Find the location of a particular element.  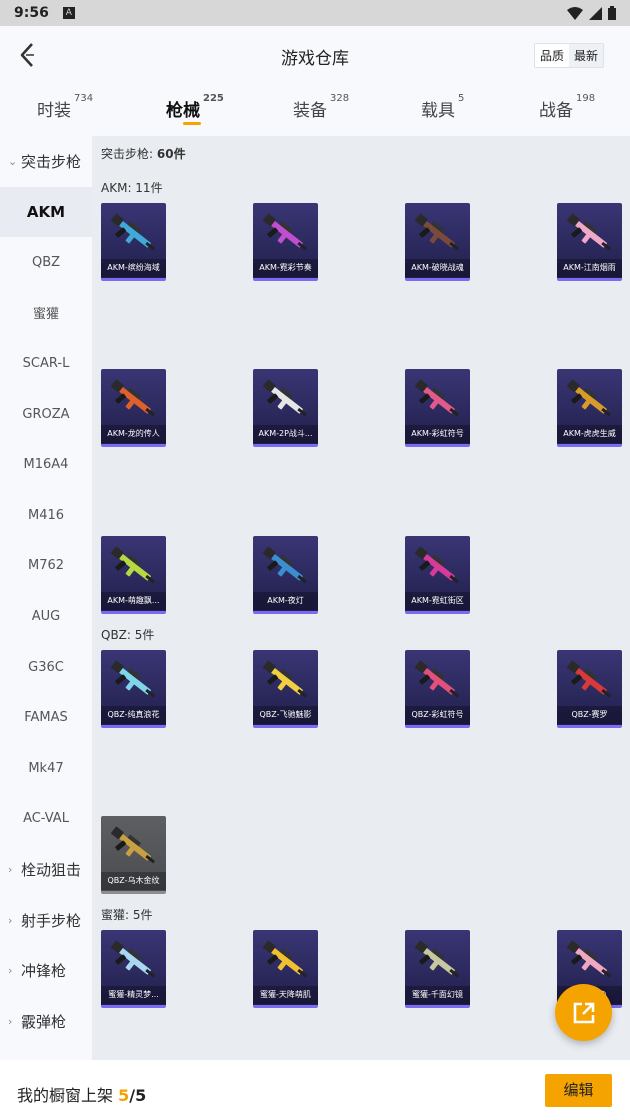

sidebar-label: SCAR-L is located at coordinates (46, 363).